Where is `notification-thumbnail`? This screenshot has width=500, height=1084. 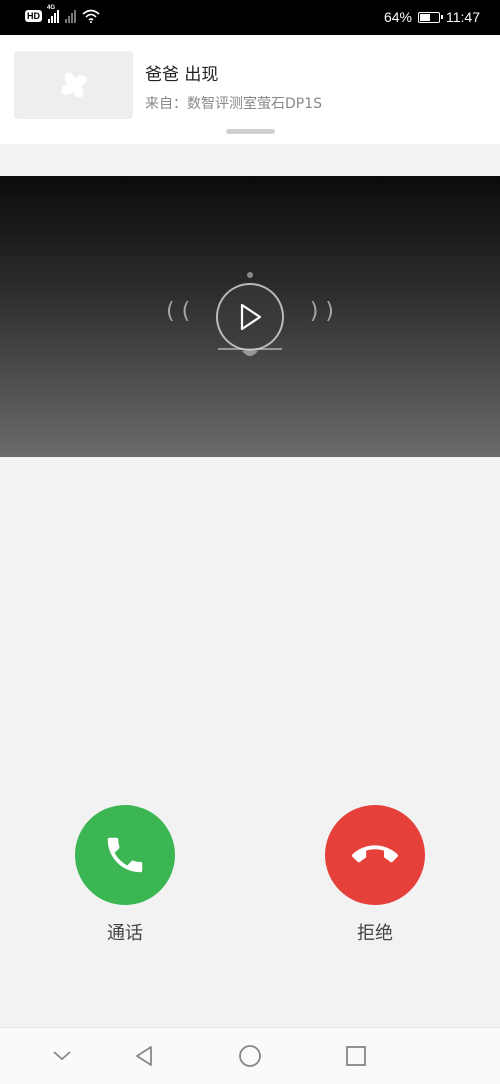 notification-thumbnail is located at coordinates (73, 85).